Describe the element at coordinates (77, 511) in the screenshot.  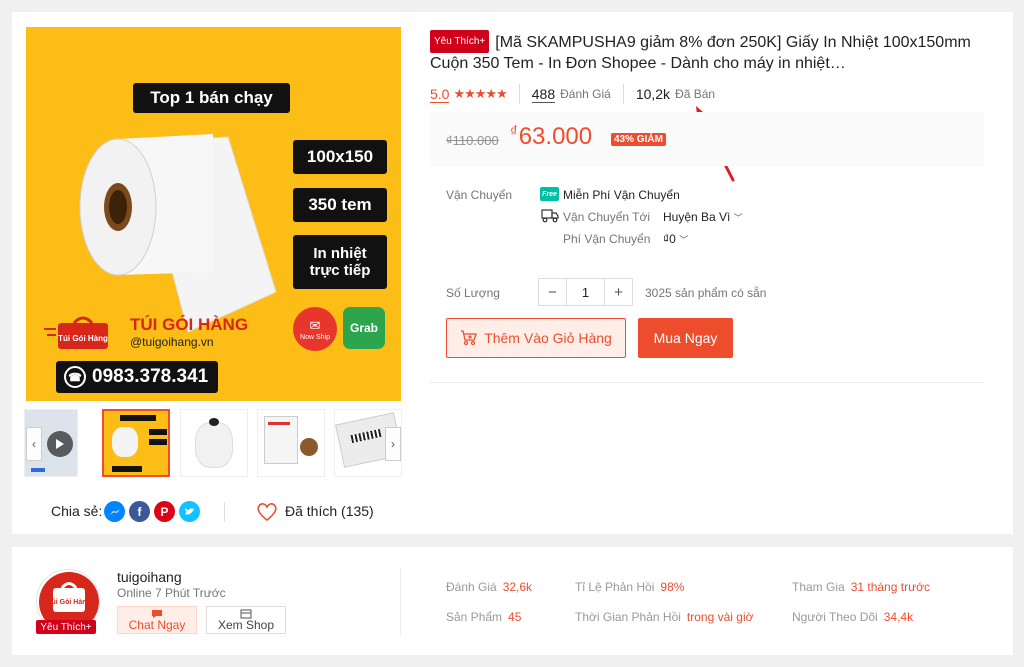
I see `share-label: Chia sẻ:` at that location.